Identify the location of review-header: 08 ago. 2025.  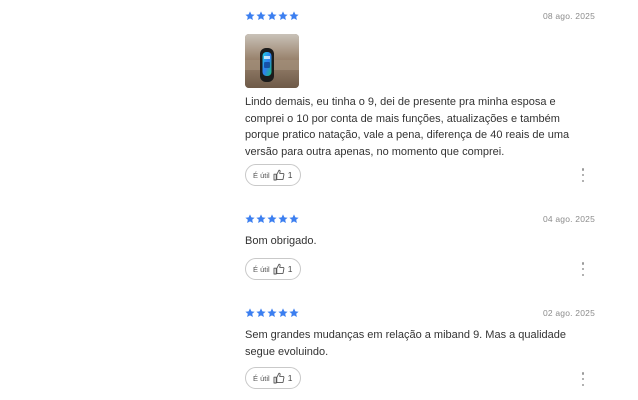
(421, 16).